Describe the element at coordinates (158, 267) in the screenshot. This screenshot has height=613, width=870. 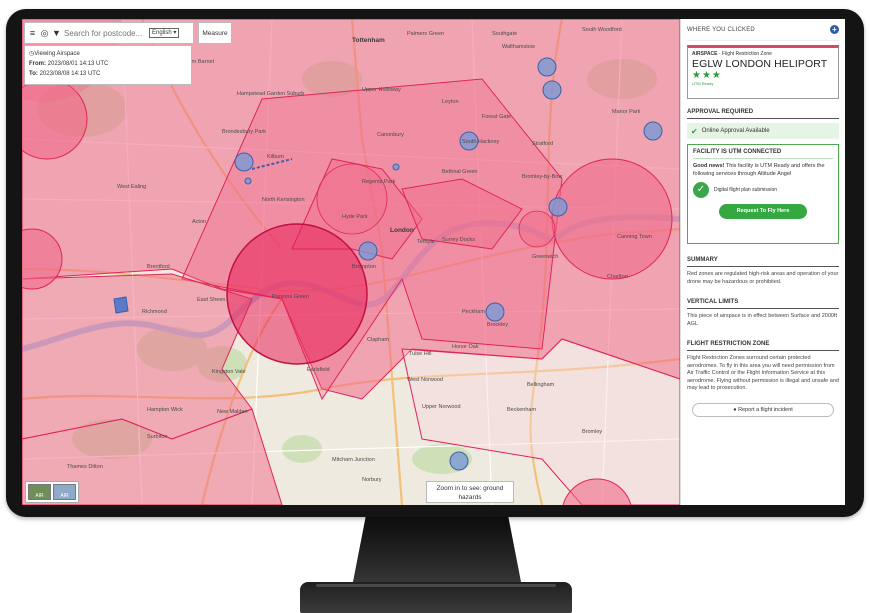
I see `place-label: Brentford` at that location.